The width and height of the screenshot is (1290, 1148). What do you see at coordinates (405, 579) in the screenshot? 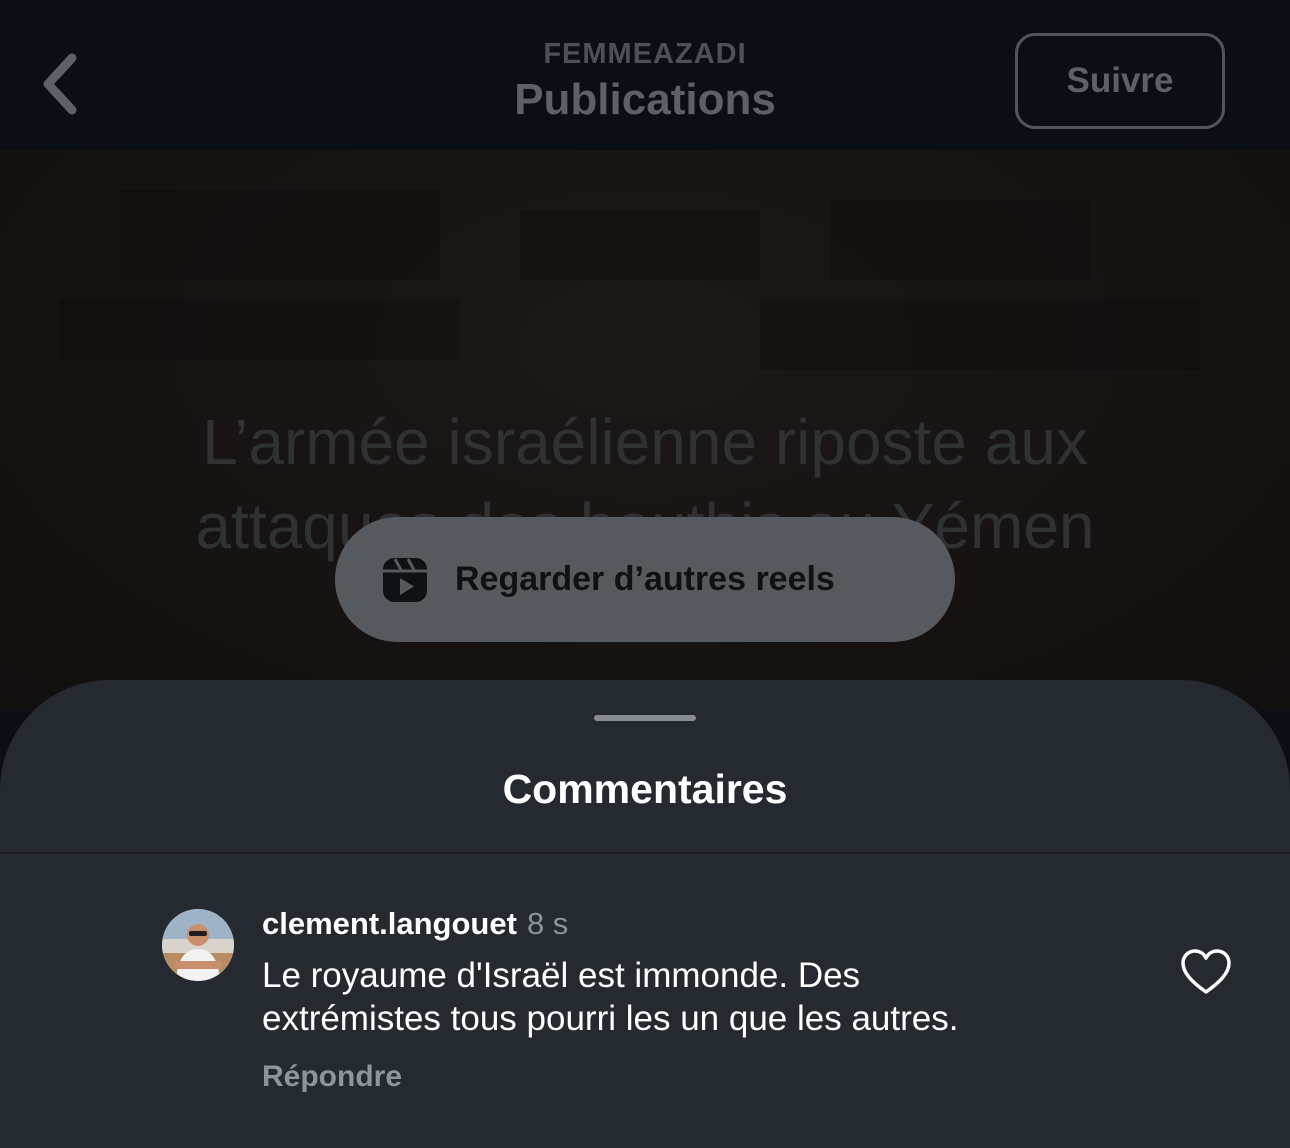
I see `reels-icon` at bounding box center [405, 579].